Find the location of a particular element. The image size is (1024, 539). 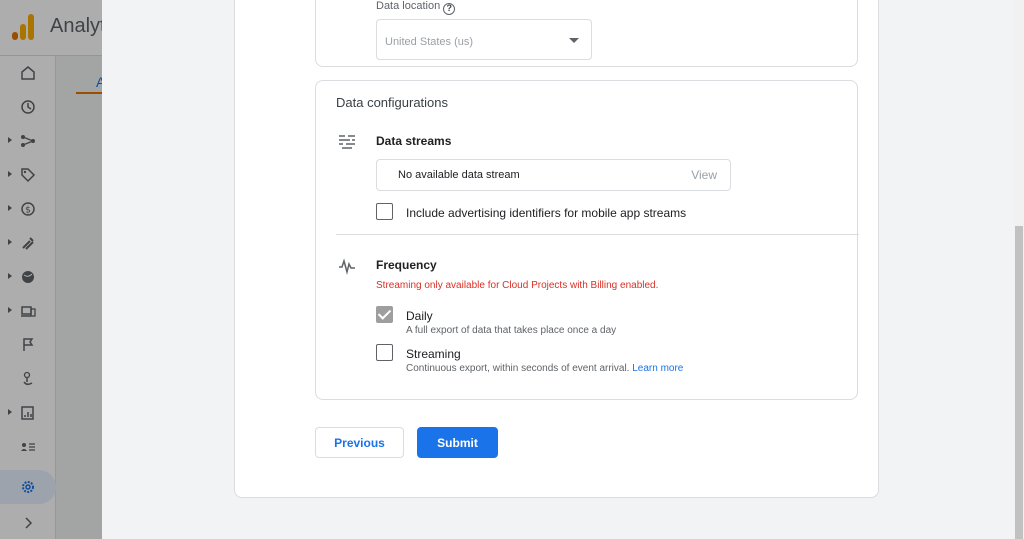

frequency-icon is located at coordinates (347, 266).